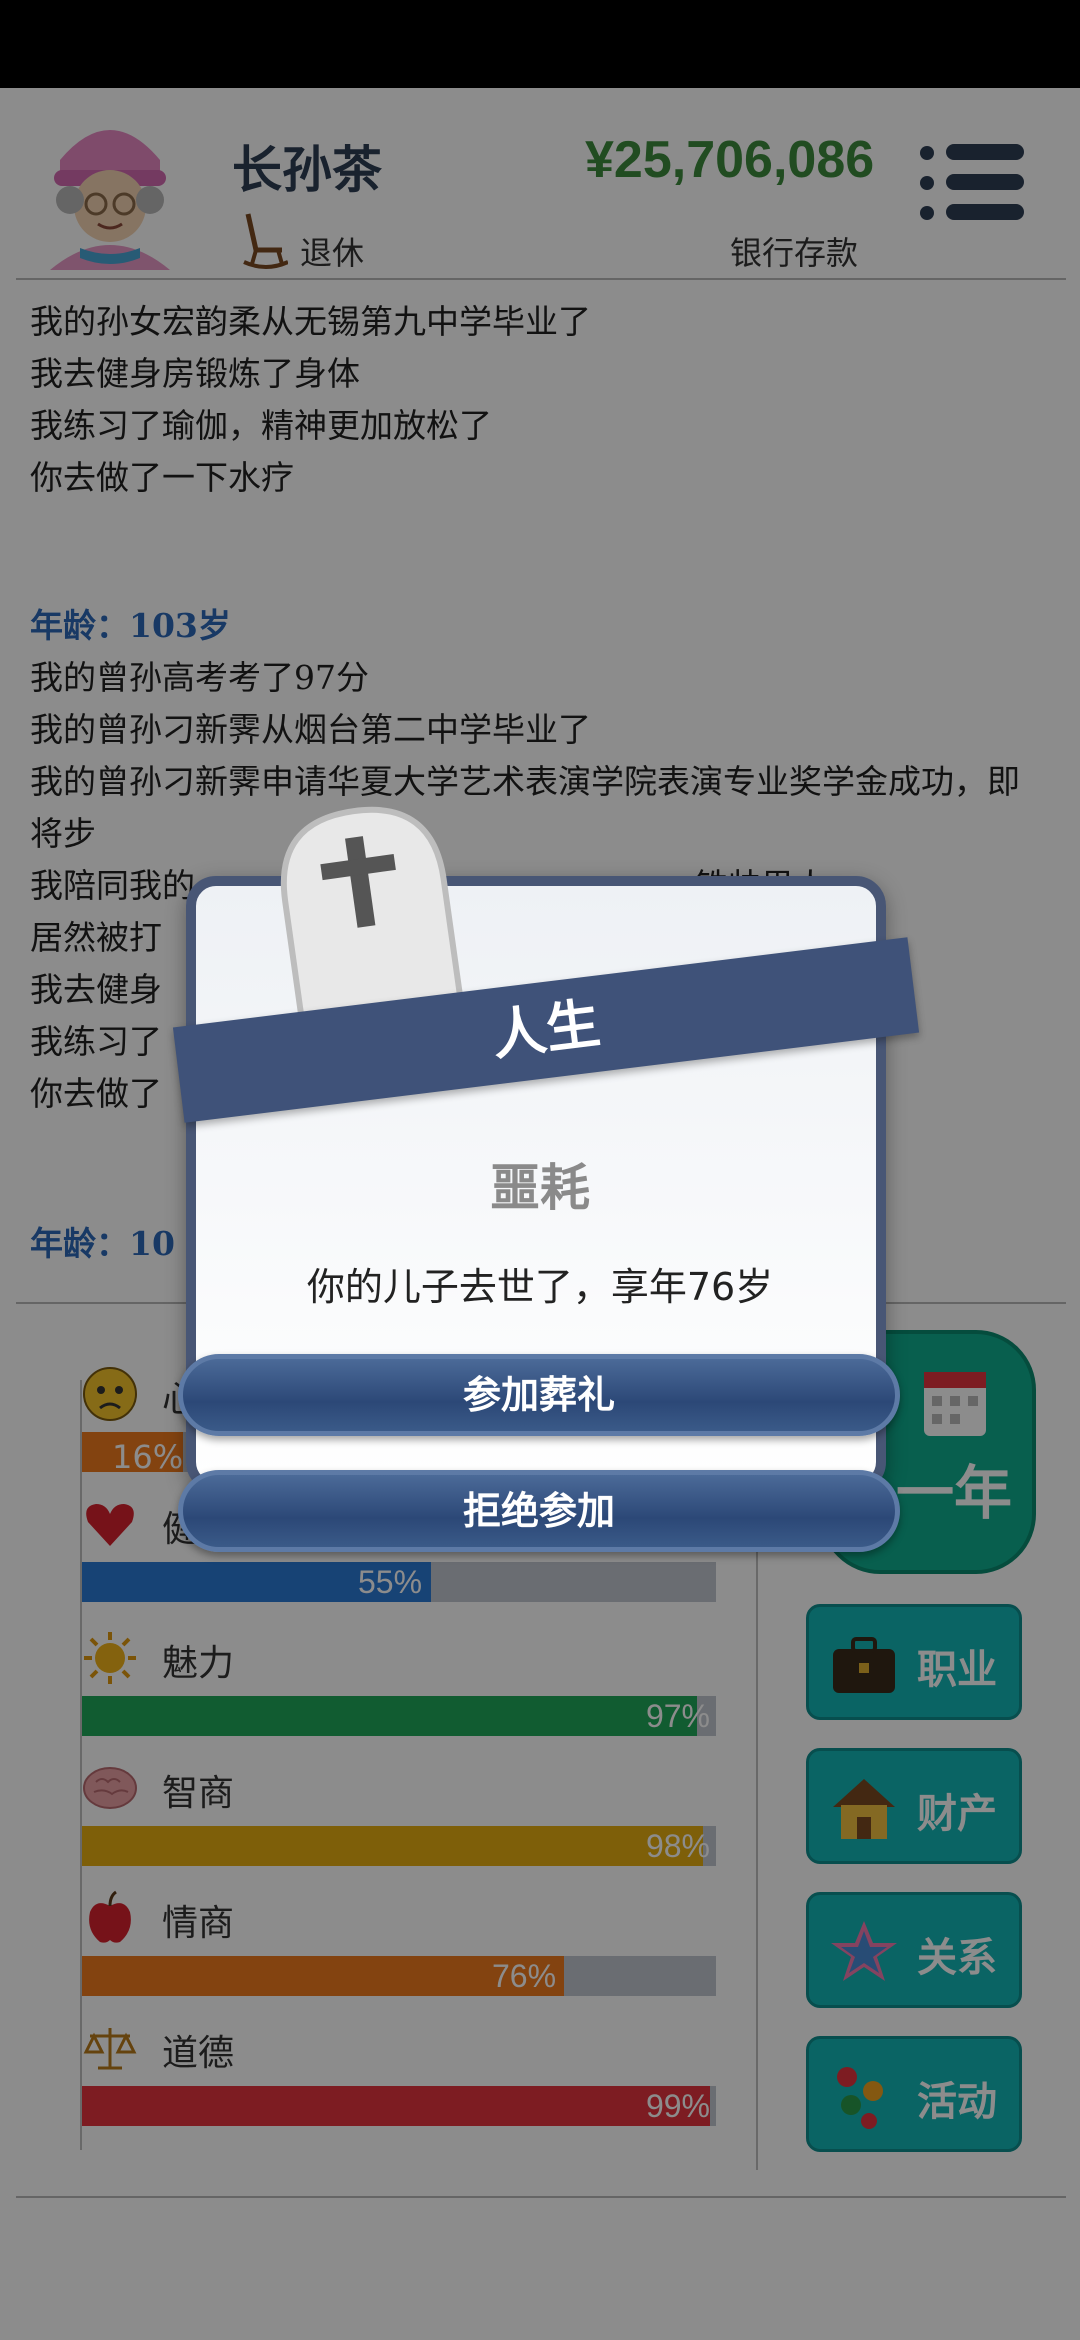 The image size is (1080, 2340). I want to click on dialog-heading: 噩耗, so click(540, 1188).